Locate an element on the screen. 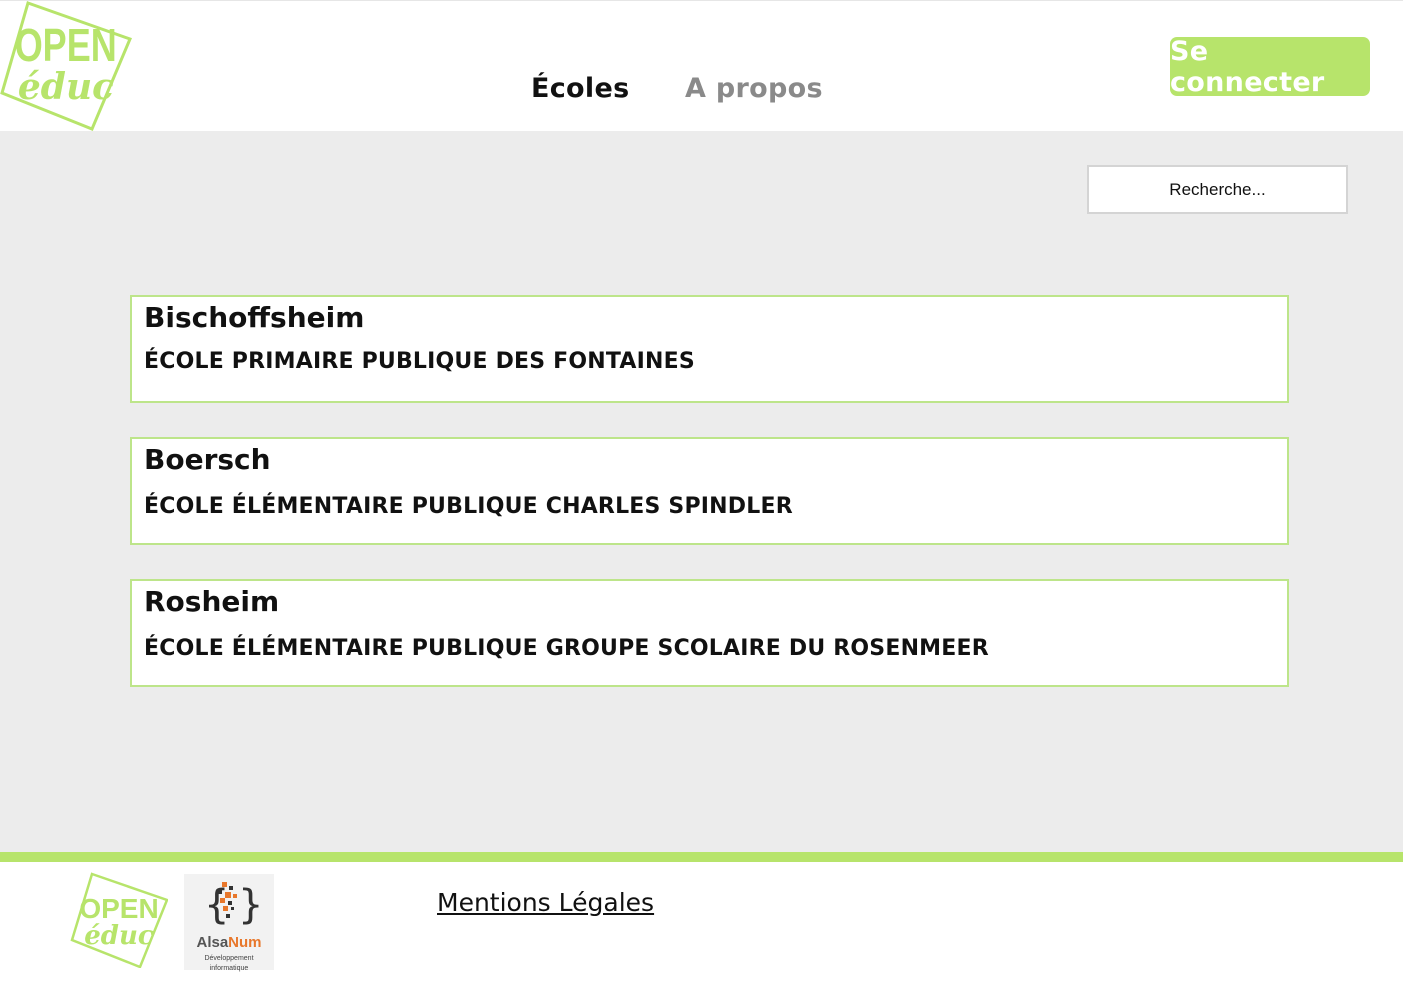  alsanum-subtitle-line2: informatique is located at coordinates (229, 968).